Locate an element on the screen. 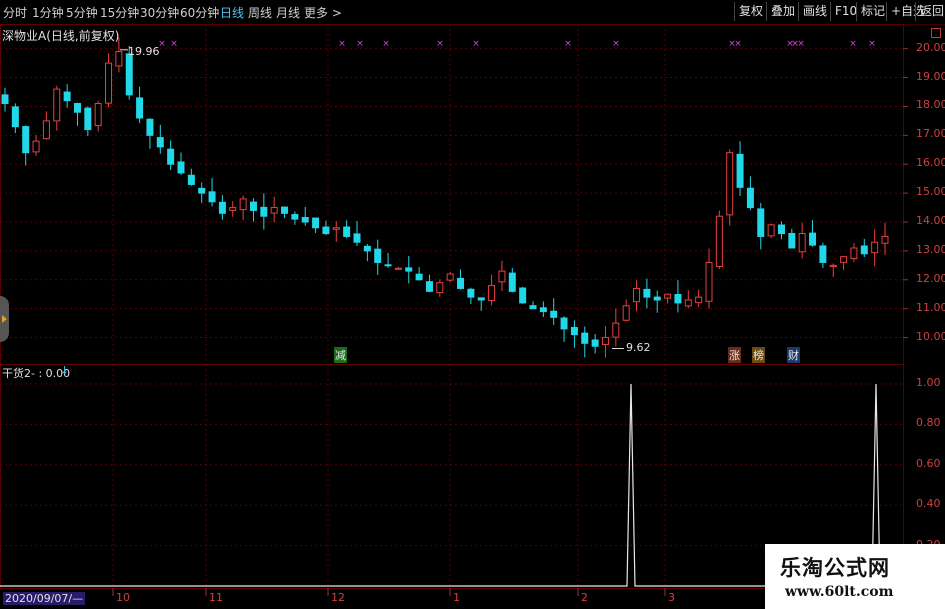  event-tag-finance: 财 is located at coordinates (793, 355).